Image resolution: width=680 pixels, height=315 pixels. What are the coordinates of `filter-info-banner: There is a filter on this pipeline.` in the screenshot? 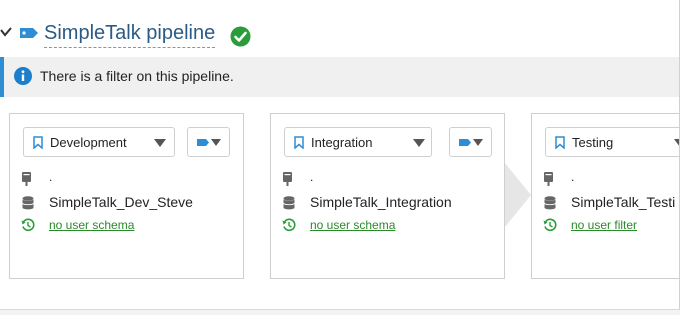 It's located at (340, 77).